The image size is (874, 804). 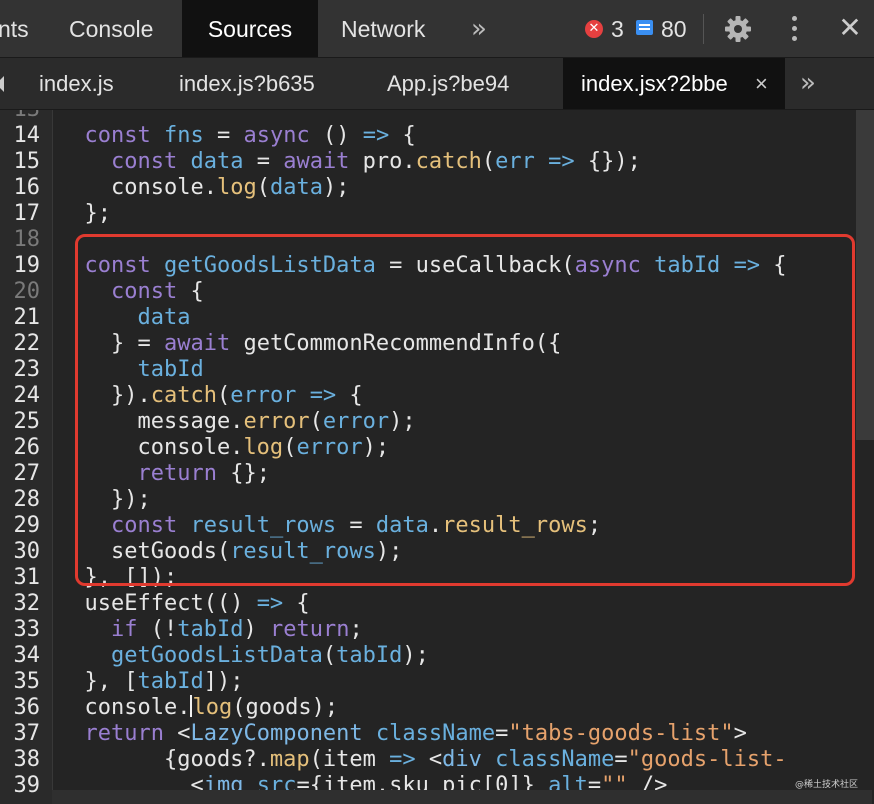 I want to click on line-number: 29, so click(x=20, y=526).